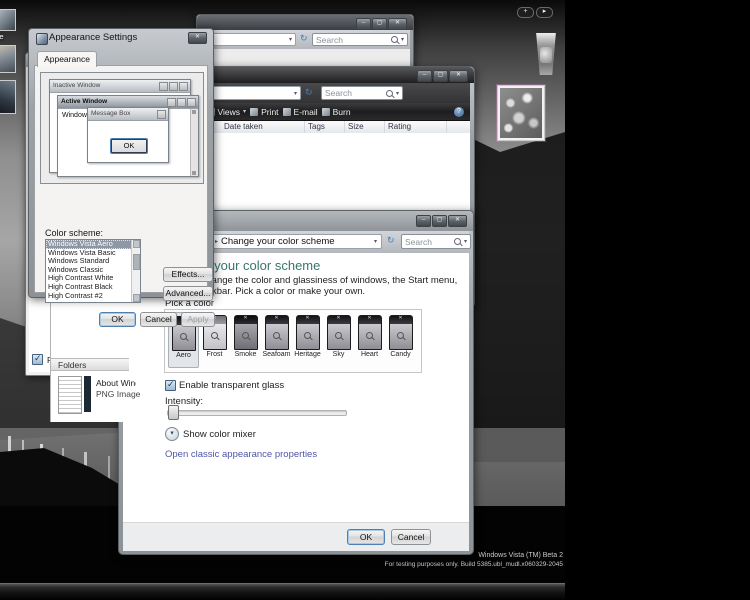 The width and height of the screenshot is (750, 600). Describe the element at coordinates (170, 385) in the screenshot. I see `transparent-glass-checkbox` at that location.